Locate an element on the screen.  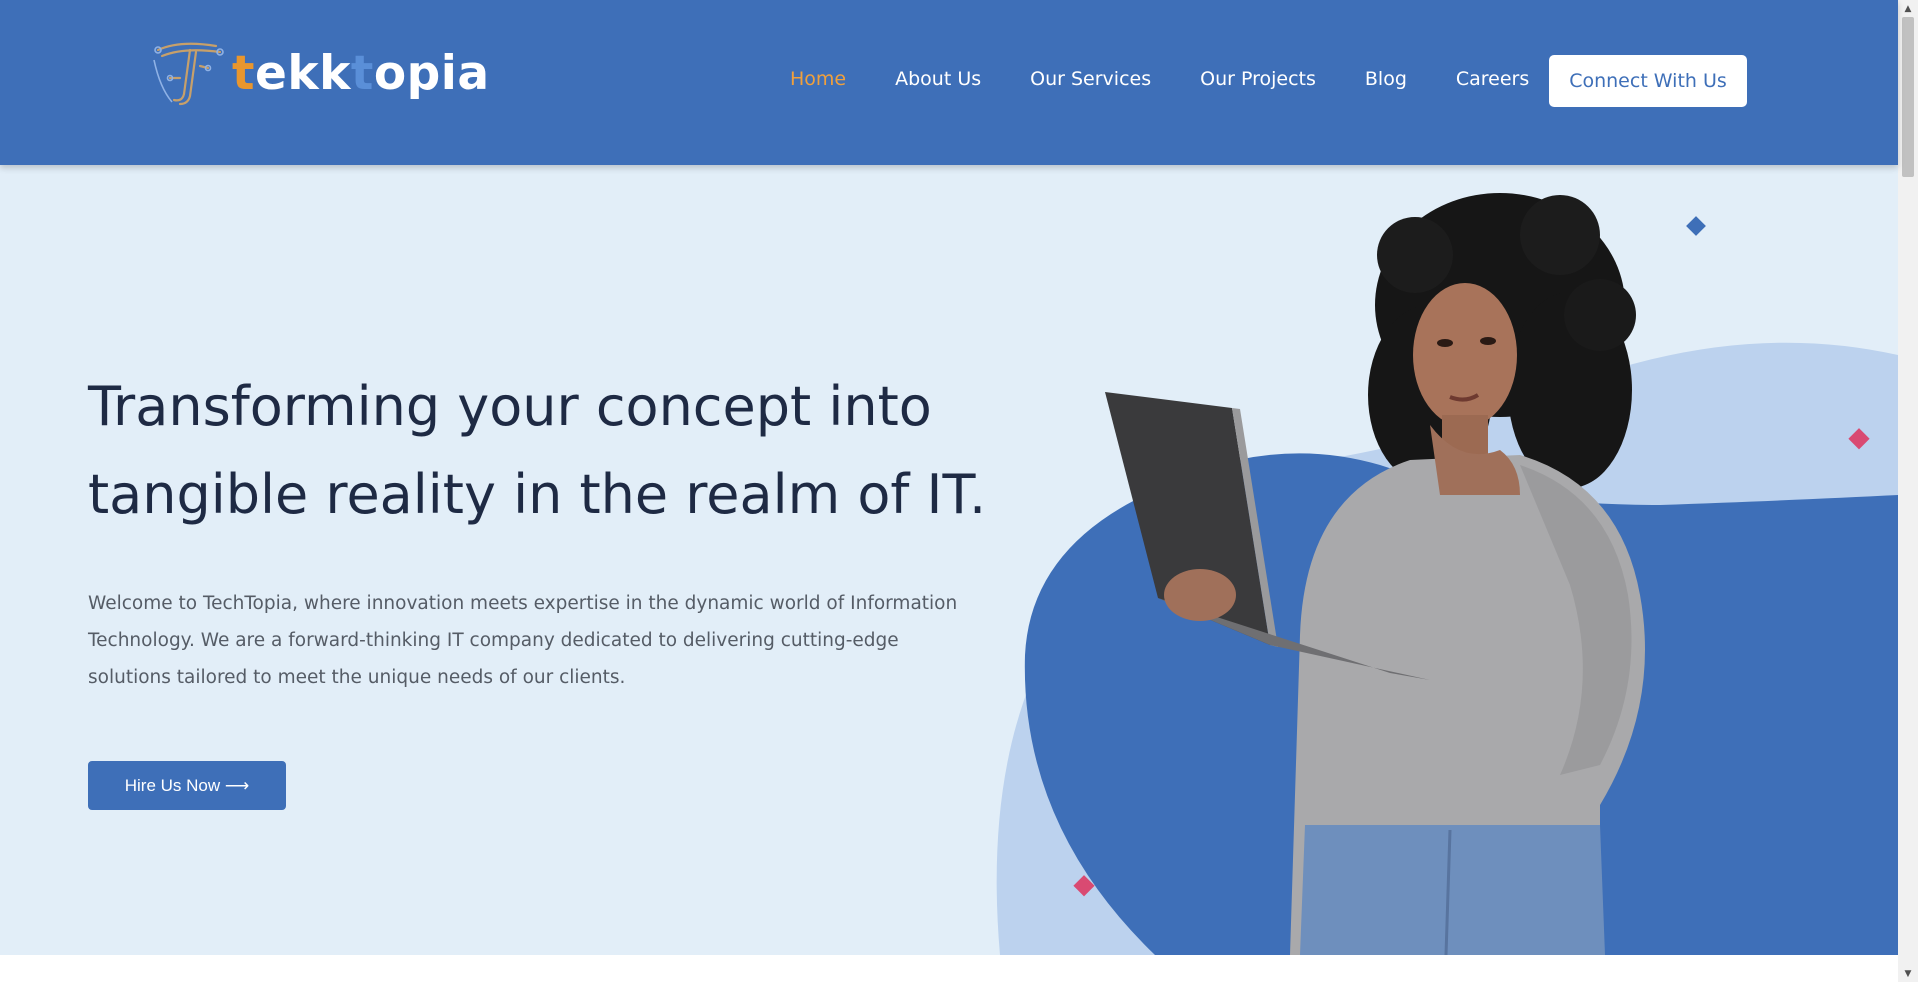
nav-our-services: Our Services is located at coordinates (1090, 79).